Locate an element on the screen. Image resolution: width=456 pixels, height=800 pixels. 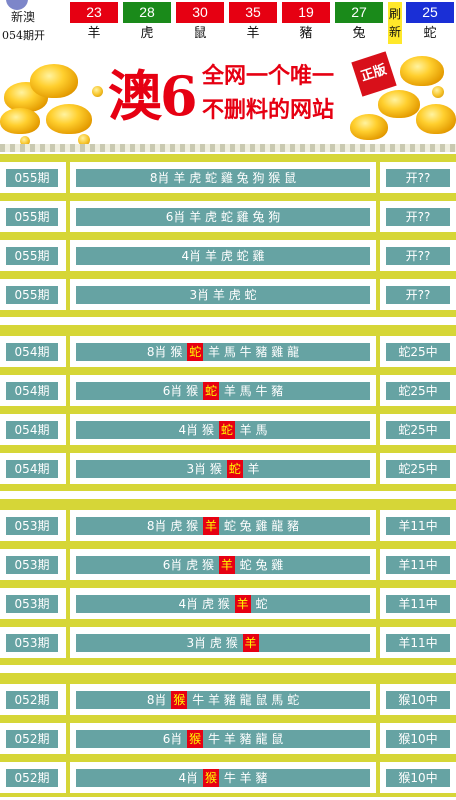
winning-zodiac: 羊 is located at coordinates (242, 604).